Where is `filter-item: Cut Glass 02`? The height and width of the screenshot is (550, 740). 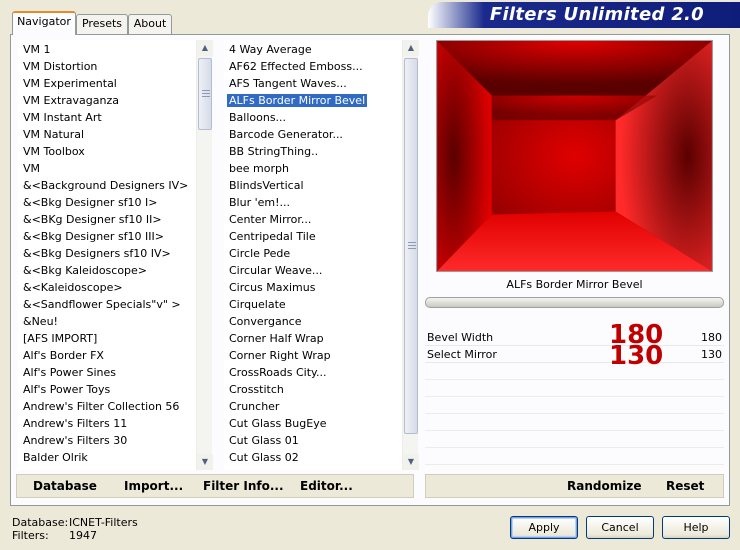 filter-item: Cut Glass 02 is located at coordinates (313, 457).